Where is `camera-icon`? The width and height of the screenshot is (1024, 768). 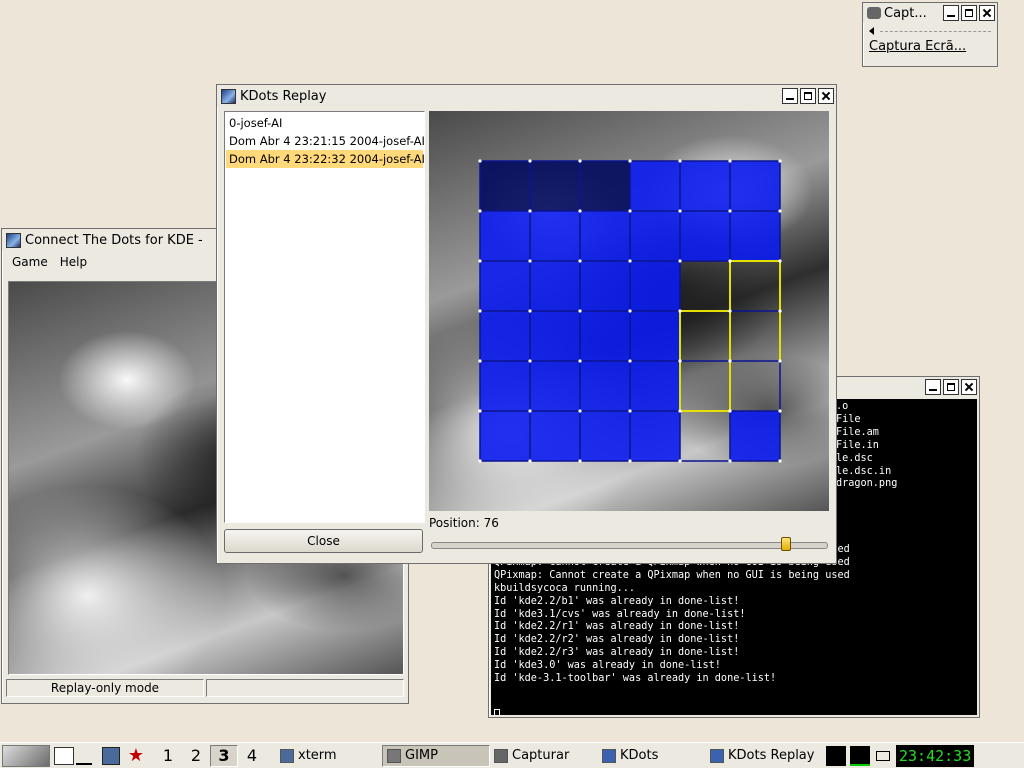 camera-icon is located at coordinates (874, 13).